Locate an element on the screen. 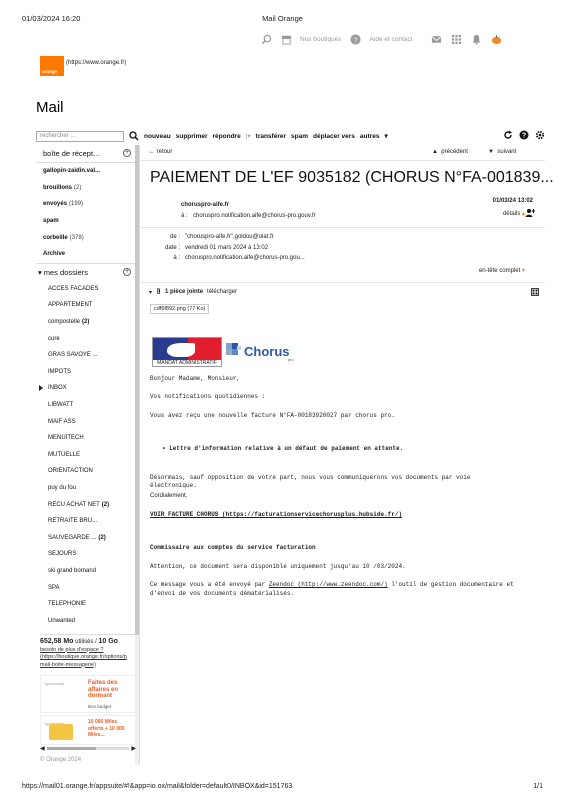  sidebar-item-subfolder: ACCES FACADES is located at coordinates (87, 289).